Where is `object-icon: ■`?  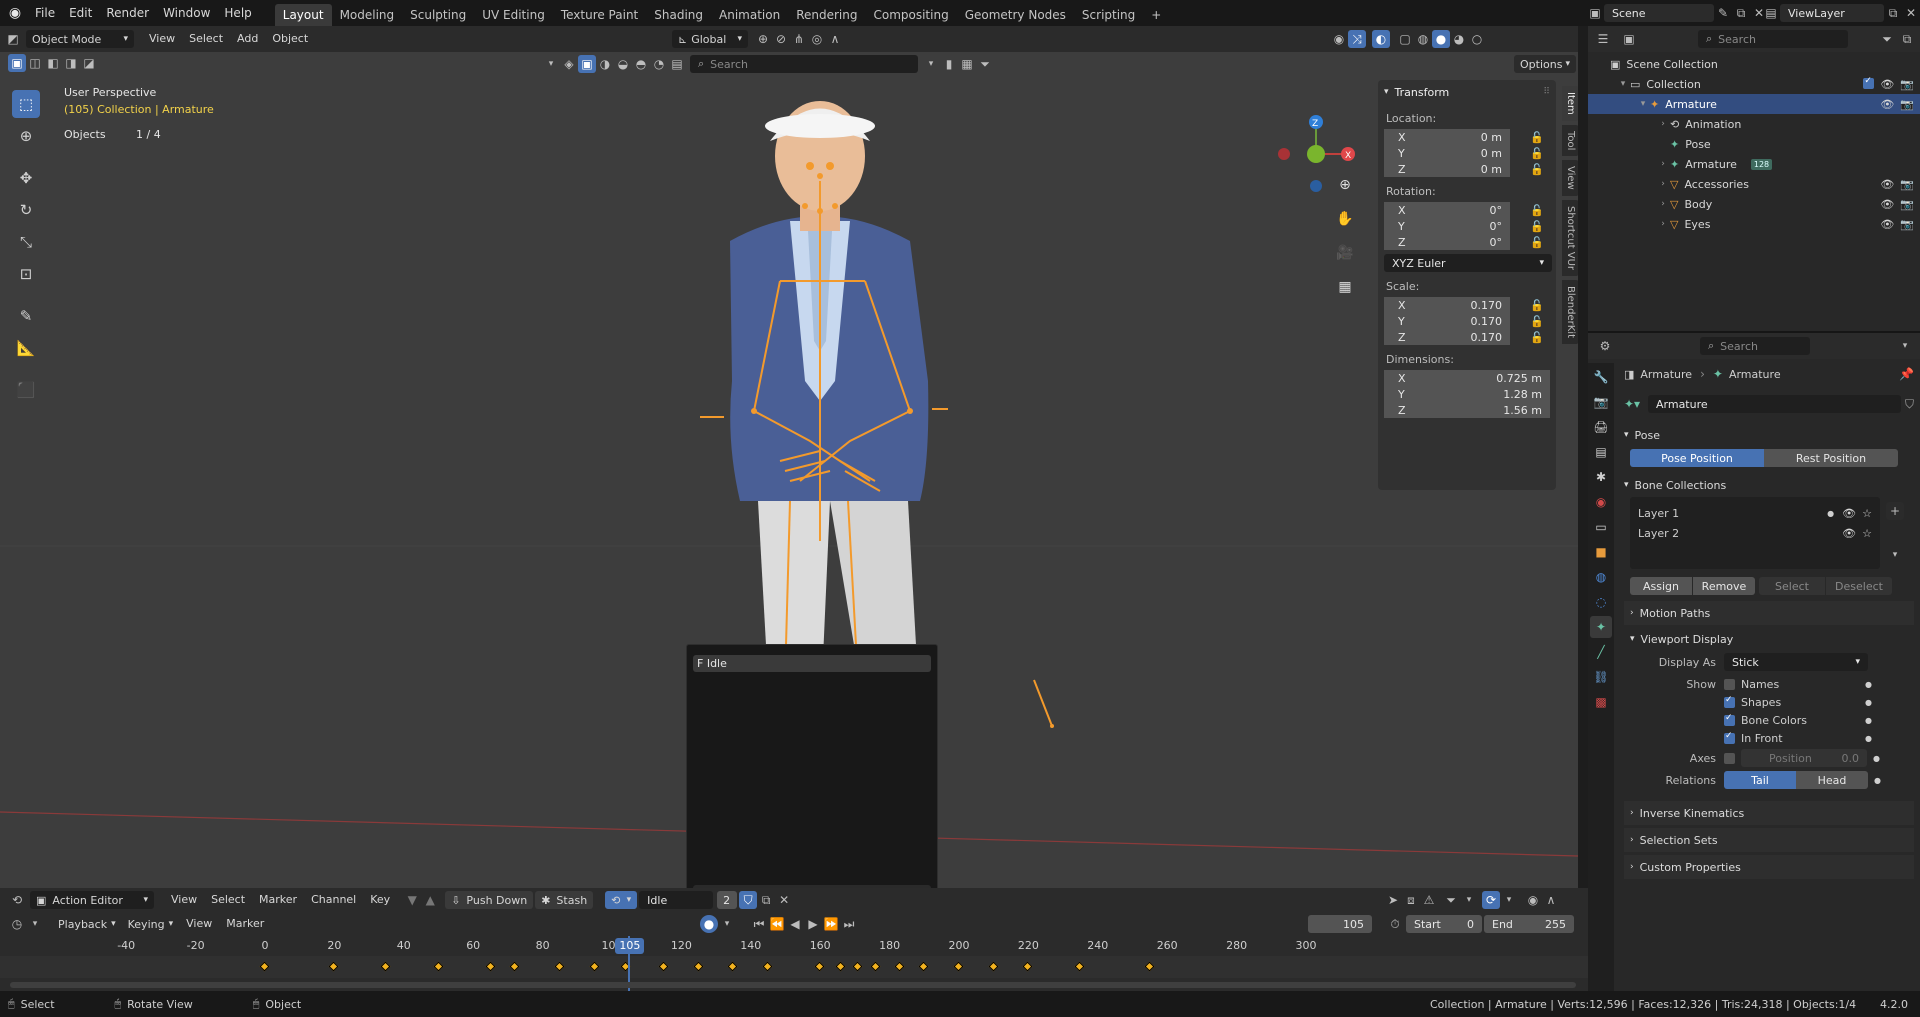
object-icon: ■ is located at coordinates (1601, 552).